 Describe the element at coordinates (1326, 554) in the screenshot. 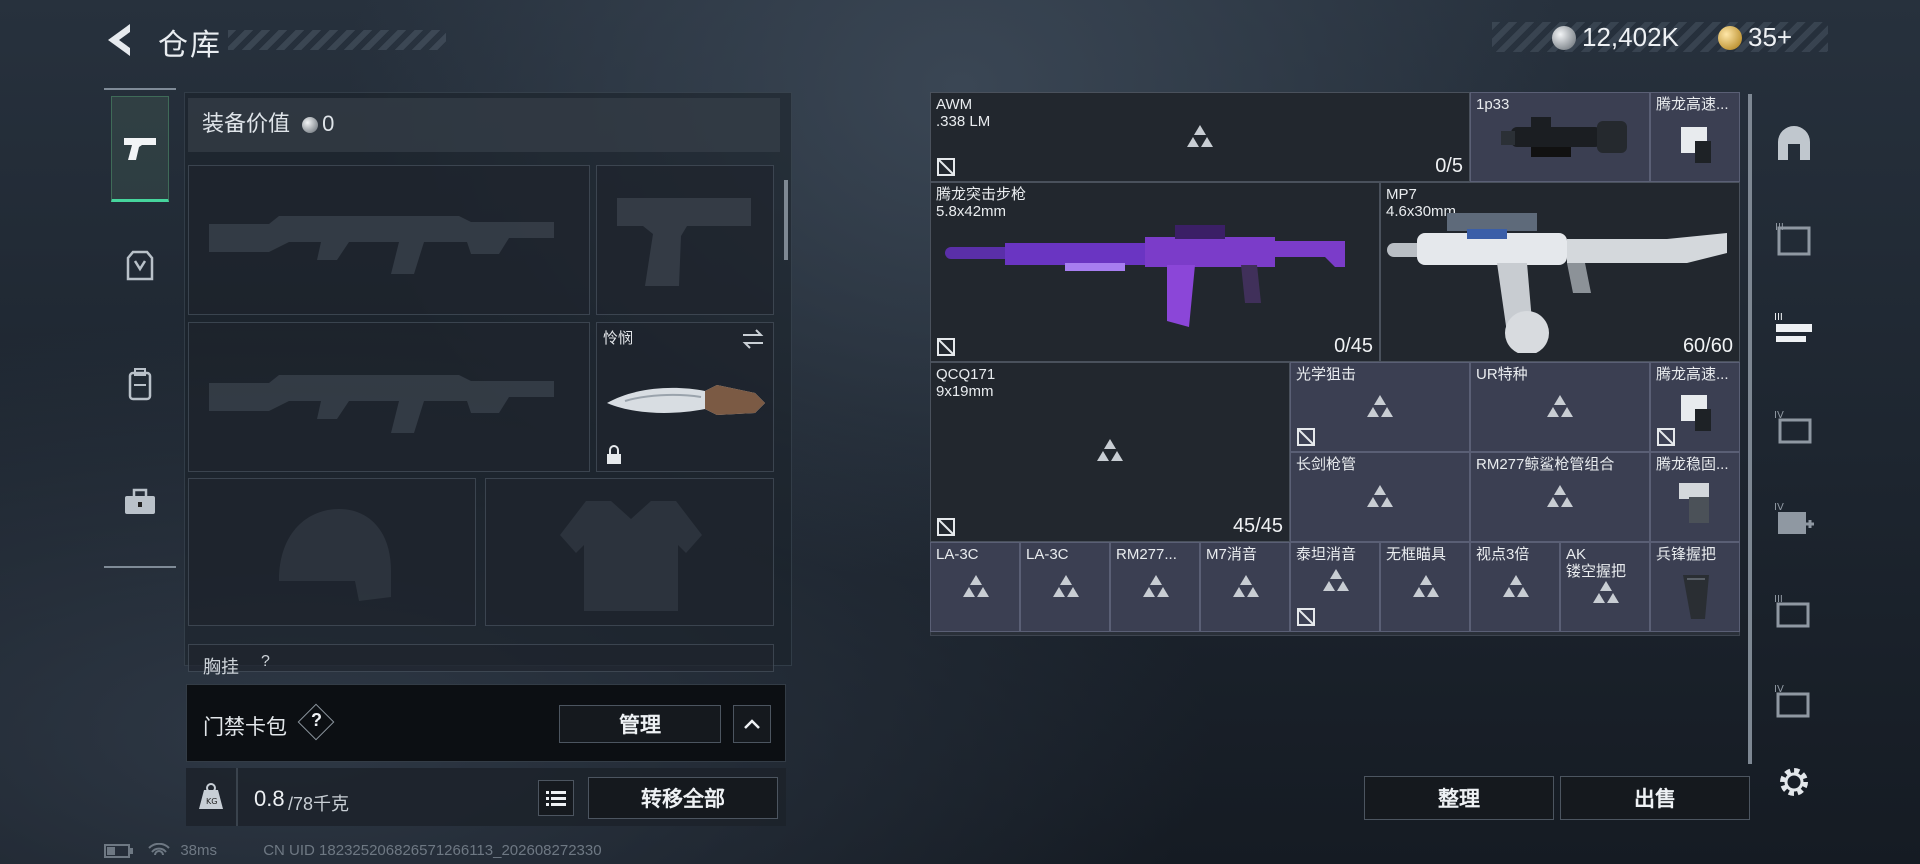

I see `item-name: 泰坦消音` at that location.